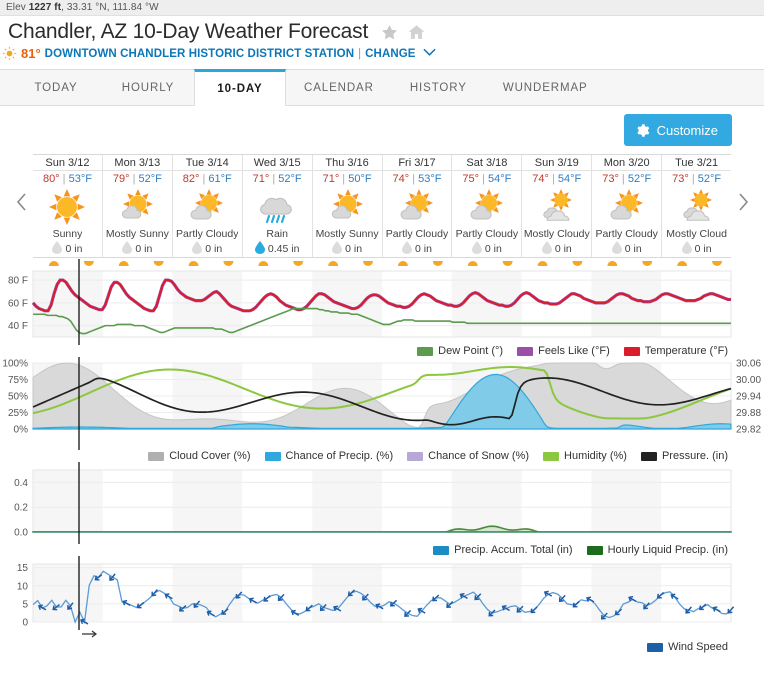 The image size is (764, 698). Describe the element at coordinates (748, 430) in the screenshot. I see `svg-text: 29.82` at that location.